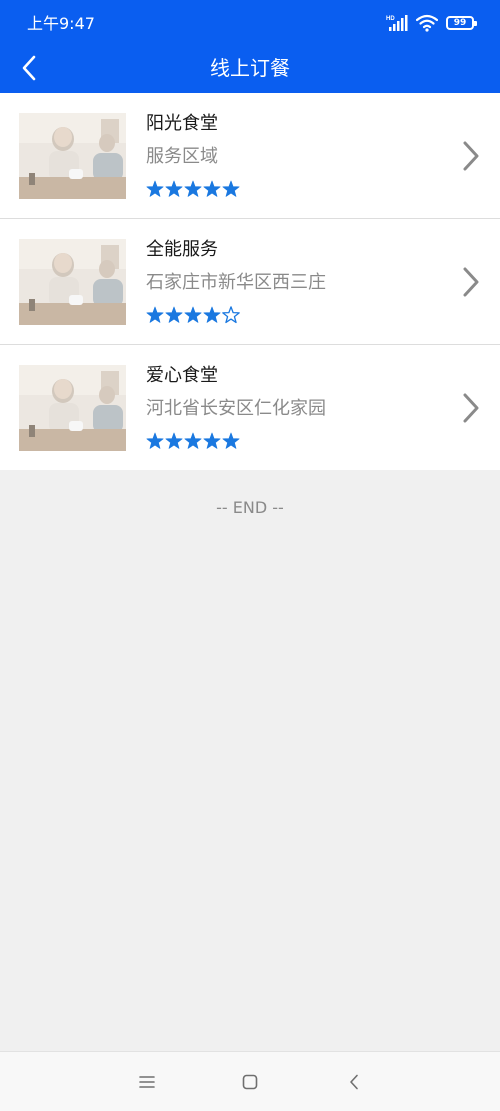 This screenshot has height=1111, width=500. Describe the element at coordinates (236, 282) in the screenshot. I see `canteen-address: 石家庄市新华区西三庄` at that location.